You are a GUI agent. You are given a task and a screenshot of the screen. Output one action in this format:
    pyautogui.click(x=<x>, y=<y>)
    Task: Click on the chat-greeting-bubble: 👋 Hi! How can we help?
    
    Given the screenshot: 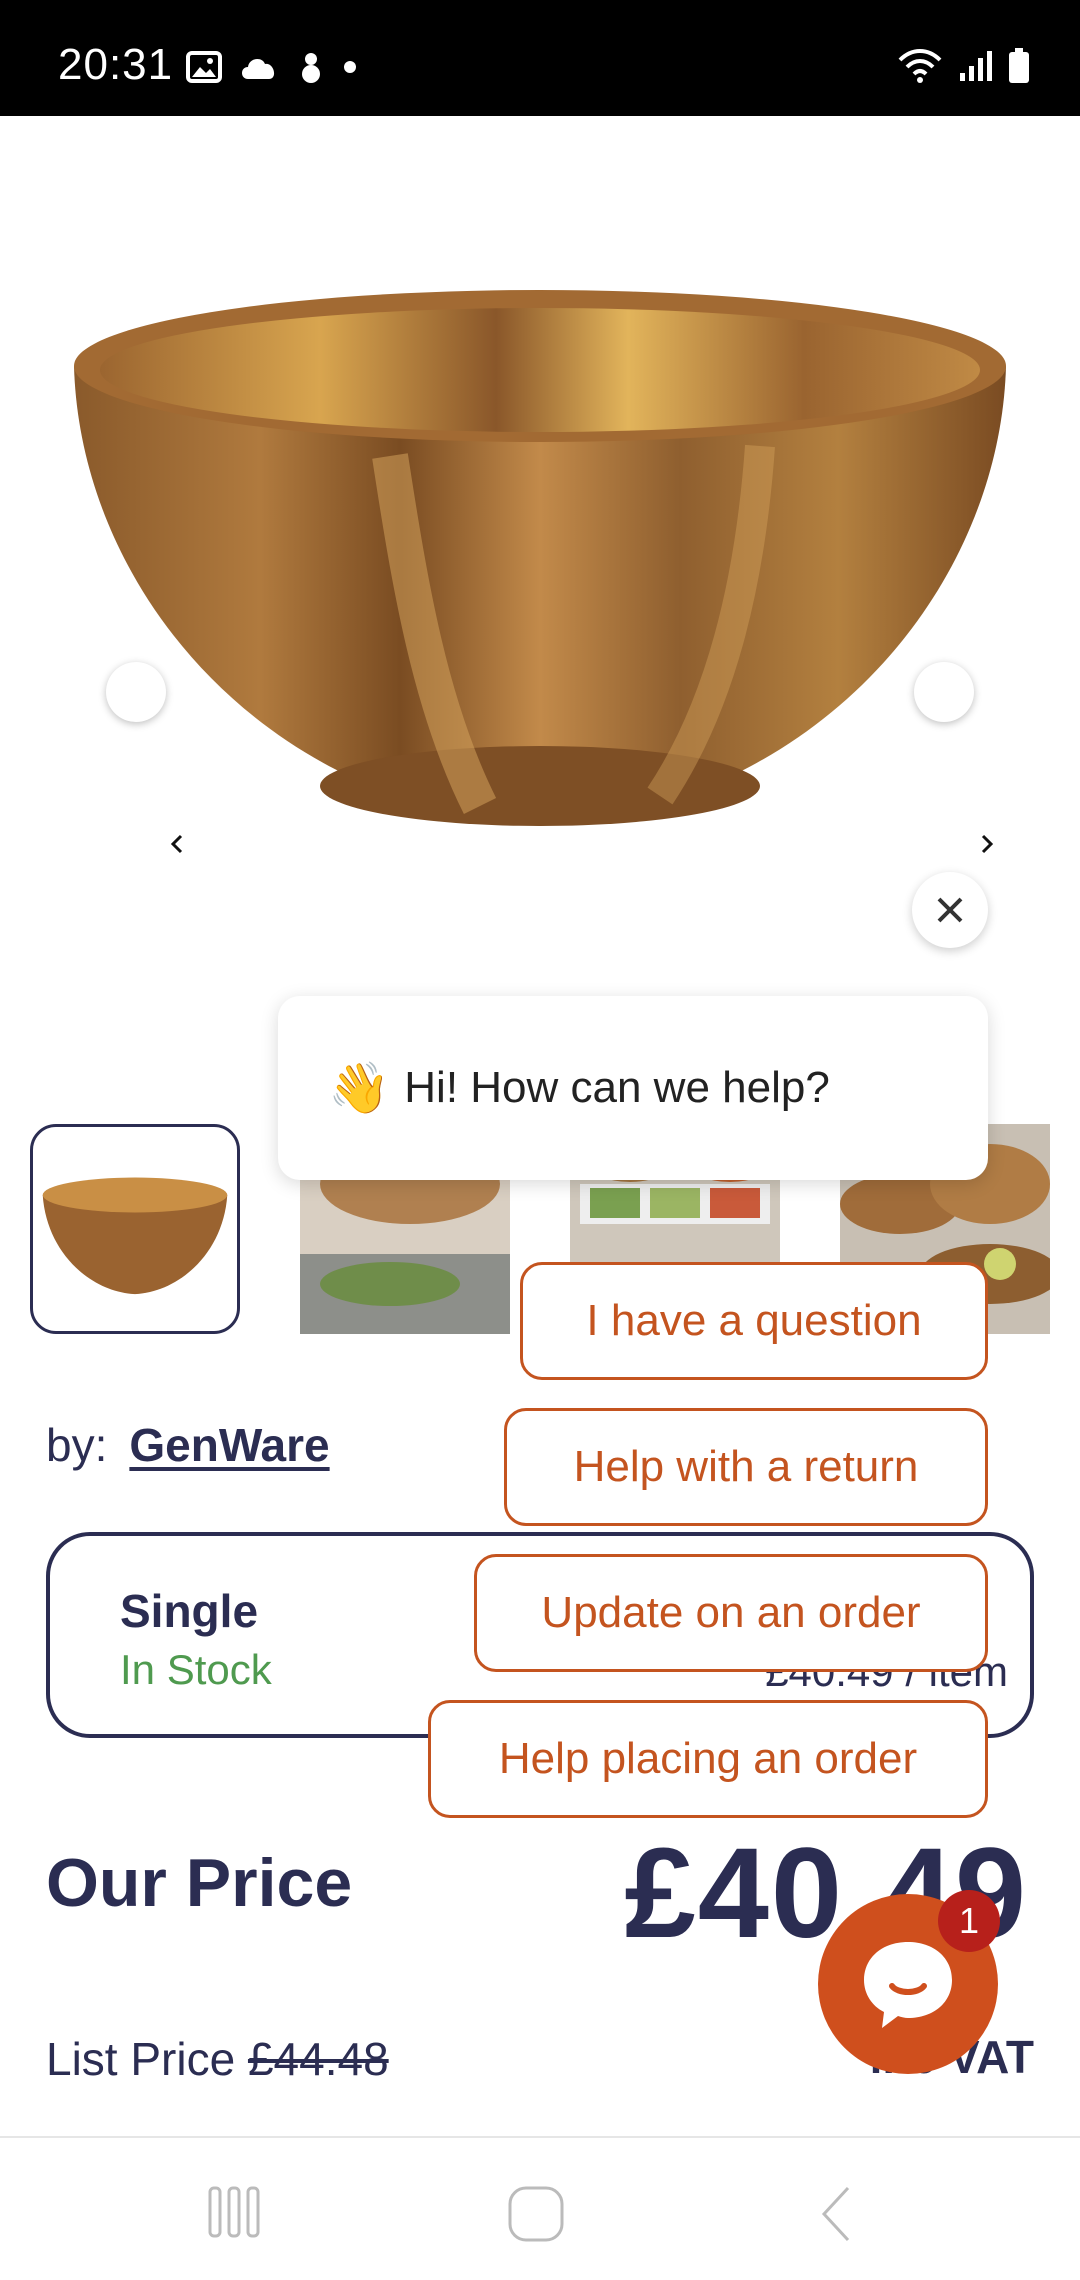 What is the action you would take?
    pyautogui.click(x=633, y=1088)
    